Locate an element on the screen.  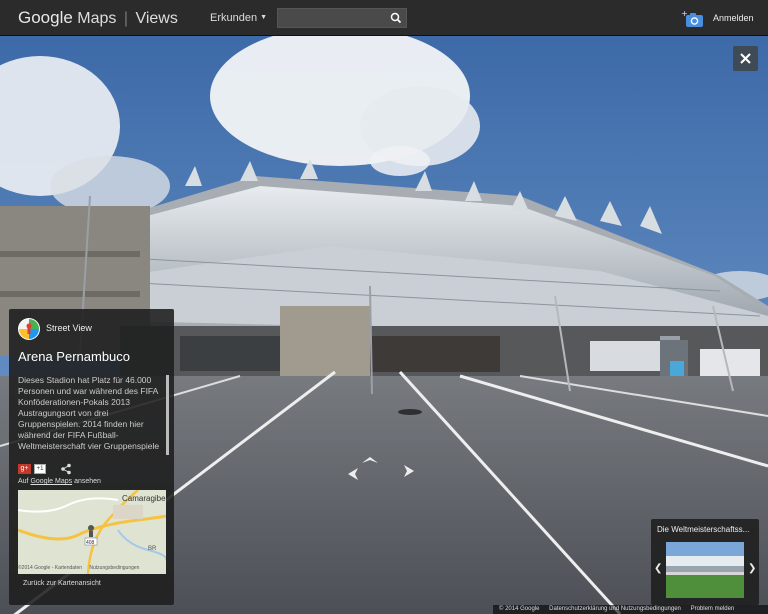
gplus-button: g+ is located at coordinates (24, 469).